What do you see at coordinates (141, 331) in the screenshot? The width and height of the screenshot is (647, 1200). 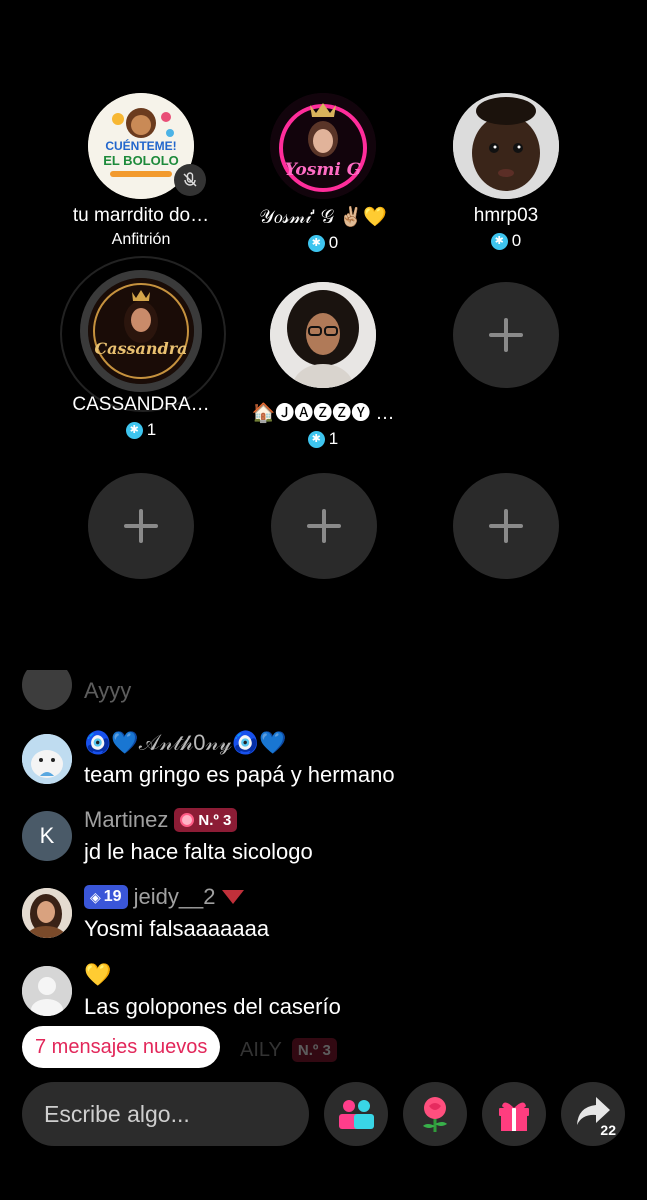 I see `user-avatar: Cassandra` at bounding box center [141, 331].